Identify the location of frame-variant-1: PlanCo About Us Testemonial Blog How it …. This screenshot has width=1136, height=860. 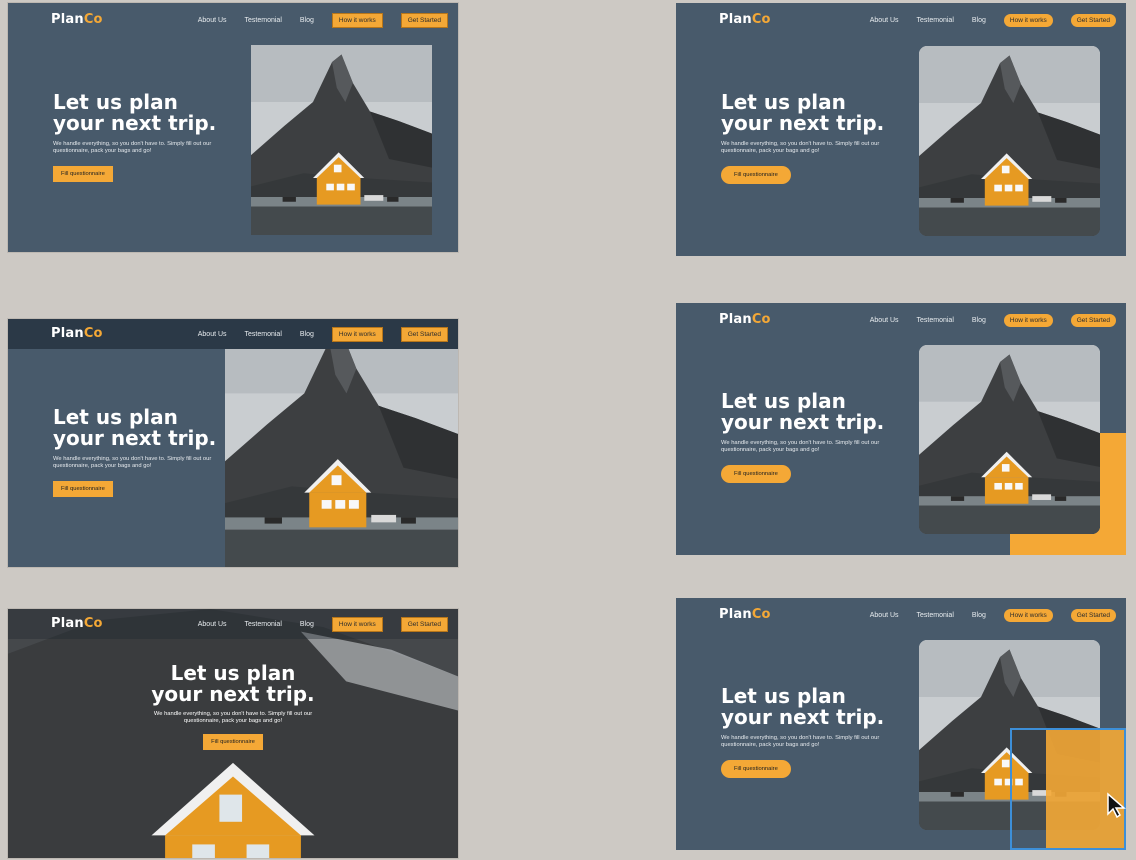
(233, 127).